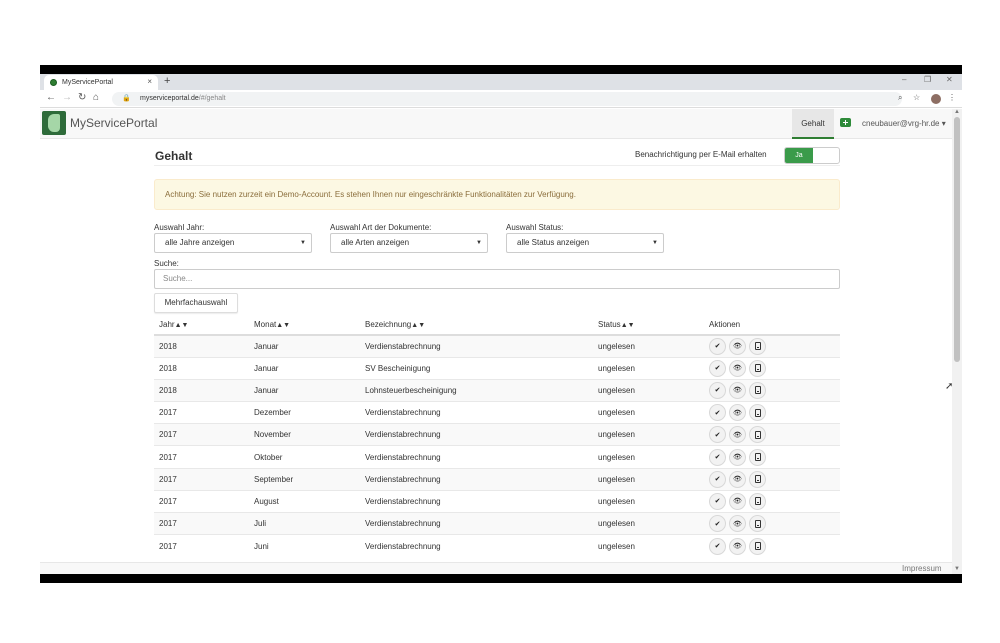 The image size is (1000, 643). Describe the element at coordinates (957, 239) in the screenshot. I see `scroll-thumb` at that location.